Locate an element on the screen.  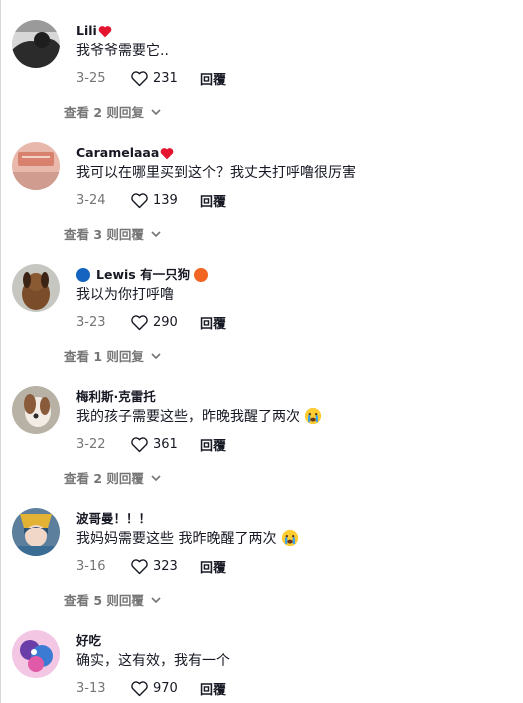
comment-text: 我的孩子需要这些，昨晚我醒了两次 is located at coordinates (199, 417).